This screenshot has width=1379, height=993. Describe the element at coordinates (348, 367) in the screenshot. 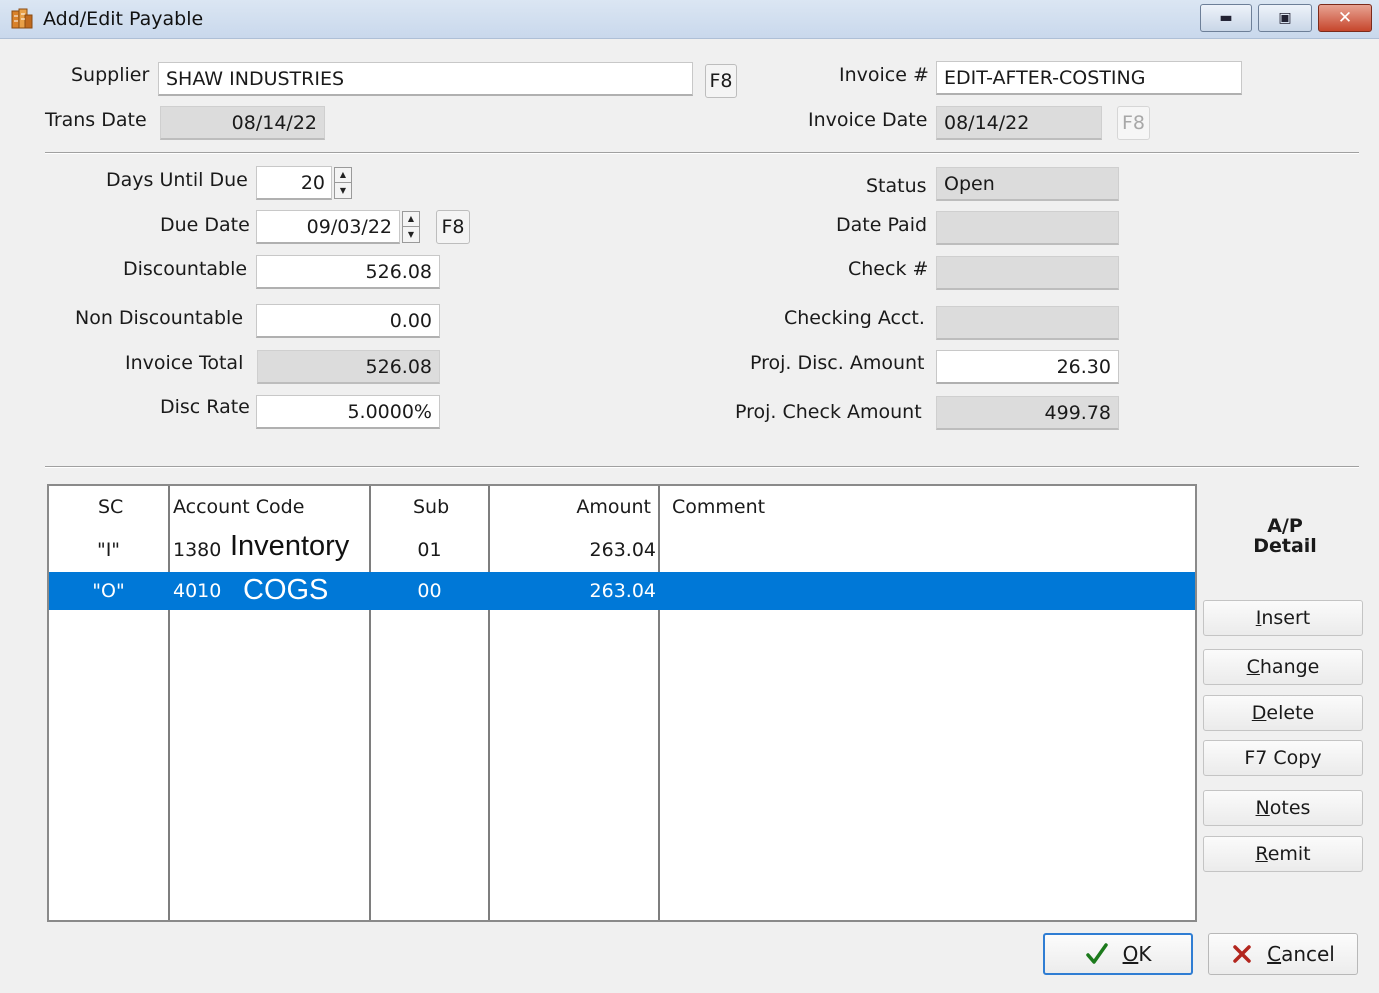

I see `invoice-total-field: 526.08` at that location.